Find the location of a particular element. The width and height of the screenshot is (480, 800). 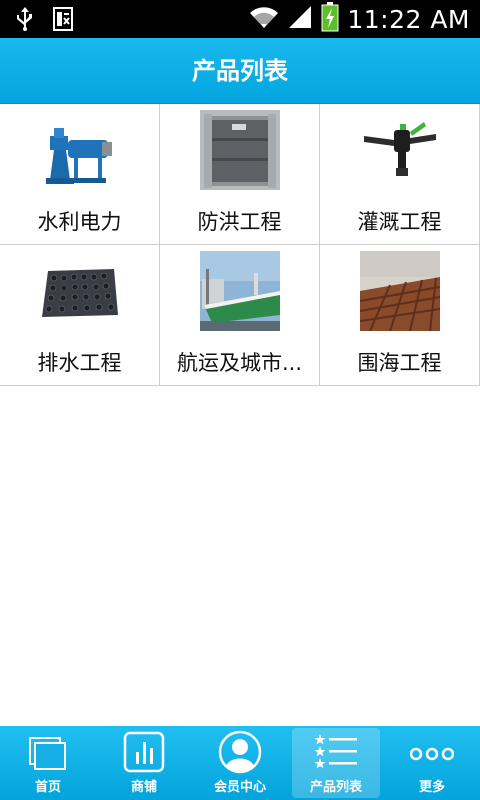

product-item-drainage: 排水工程 is located at coordinates (80, 315).